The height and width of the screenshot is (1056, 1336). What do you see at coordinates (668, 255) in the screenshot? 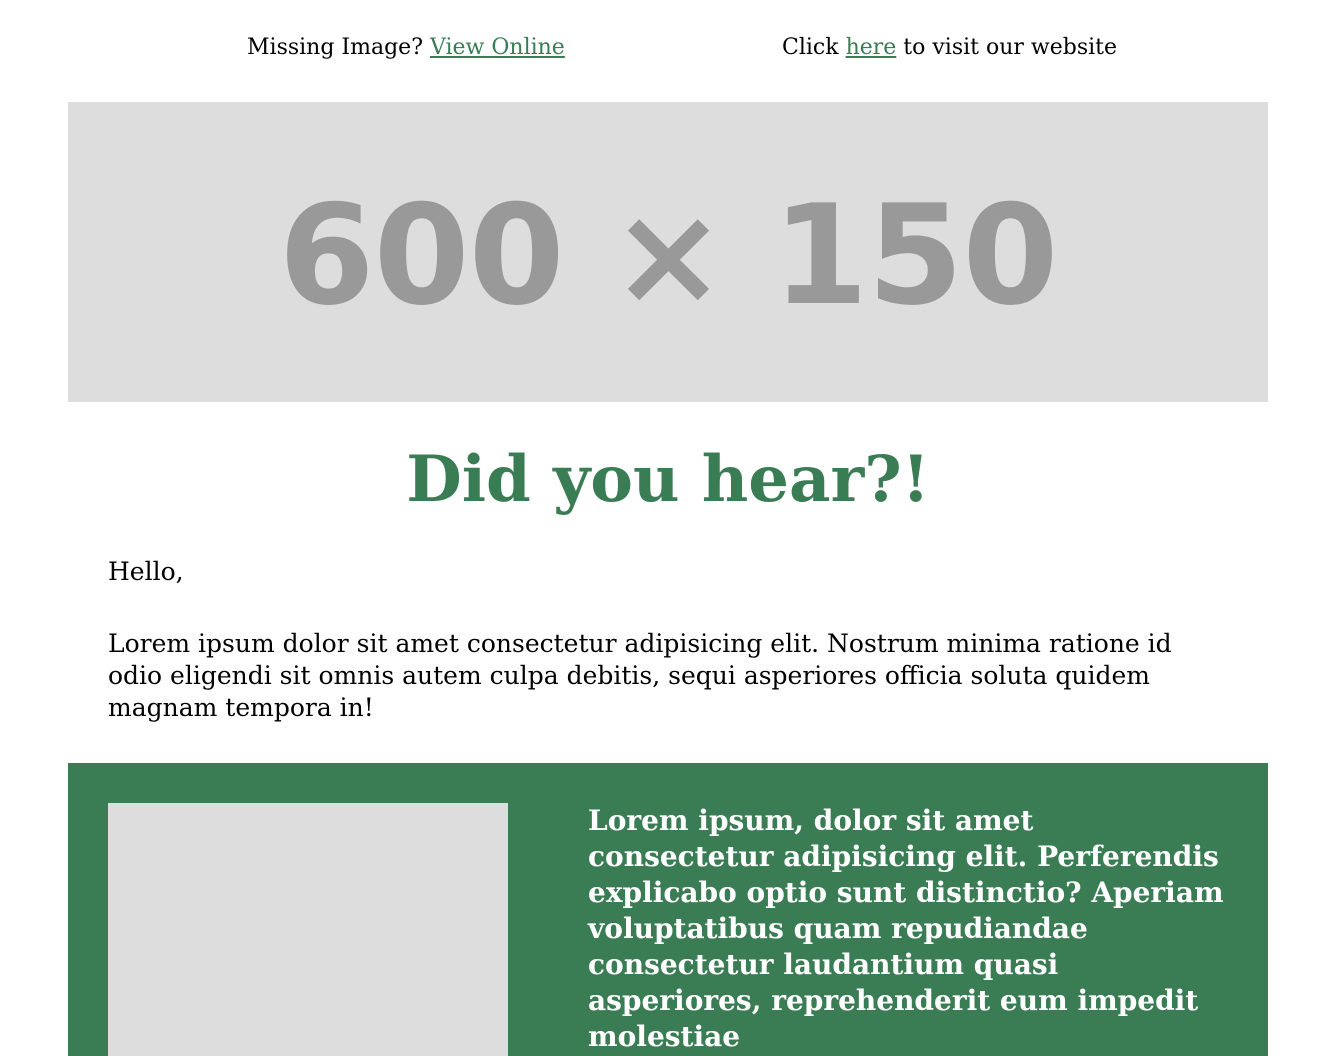
I see `hero-placeholder-label: 600 × 150` at bounding box center [668, 255].